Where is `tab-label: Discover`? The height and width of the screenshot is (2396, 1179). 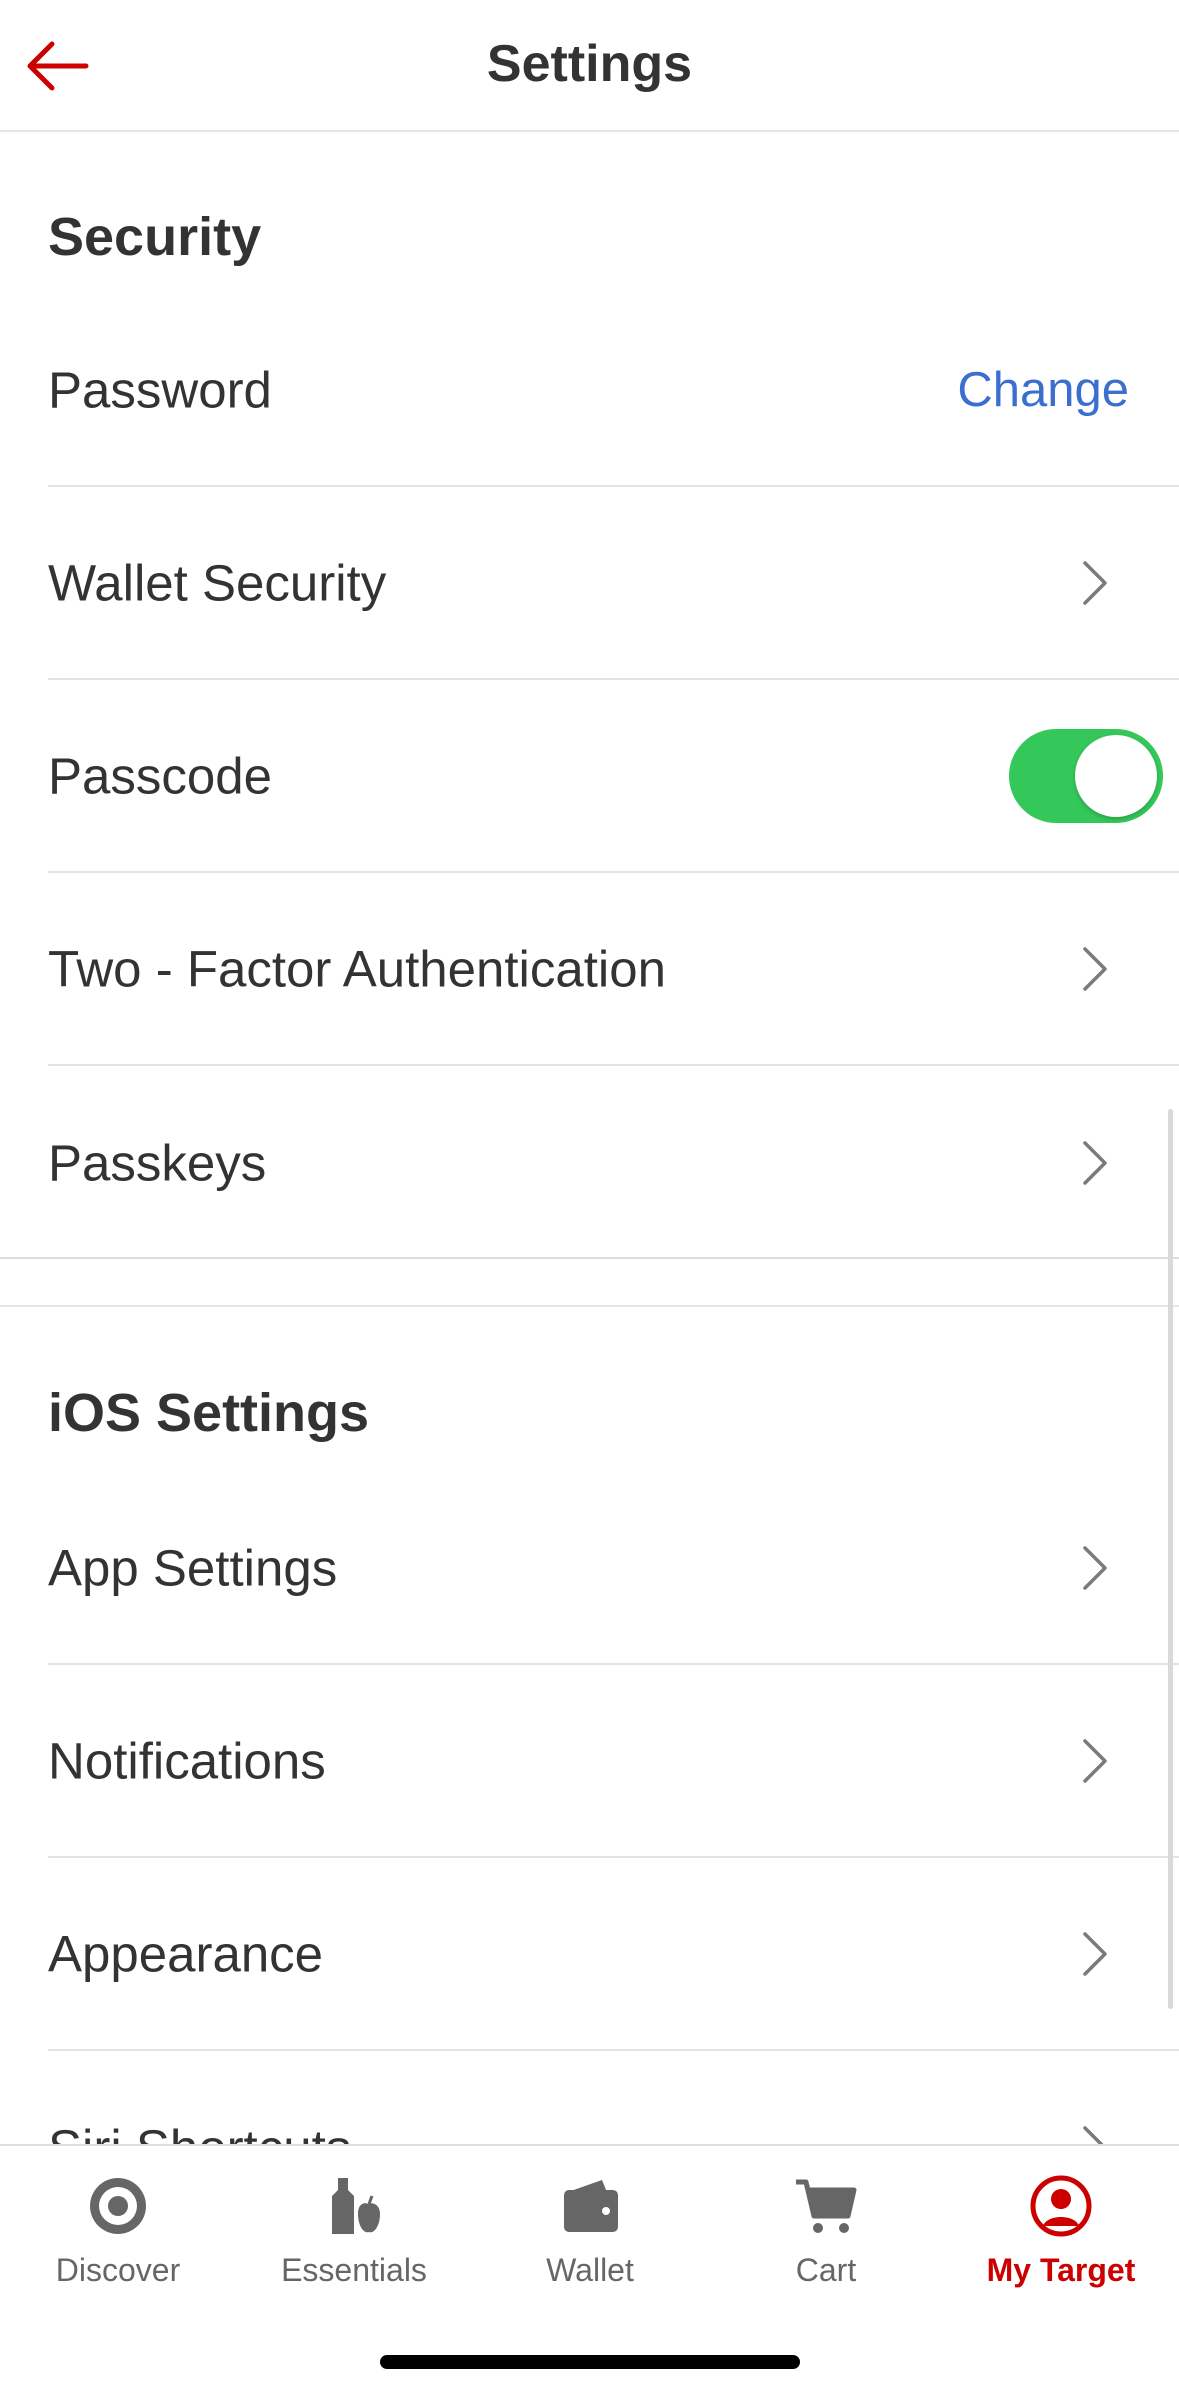 tab-label: Discover is located at coordinates (118, 2270).